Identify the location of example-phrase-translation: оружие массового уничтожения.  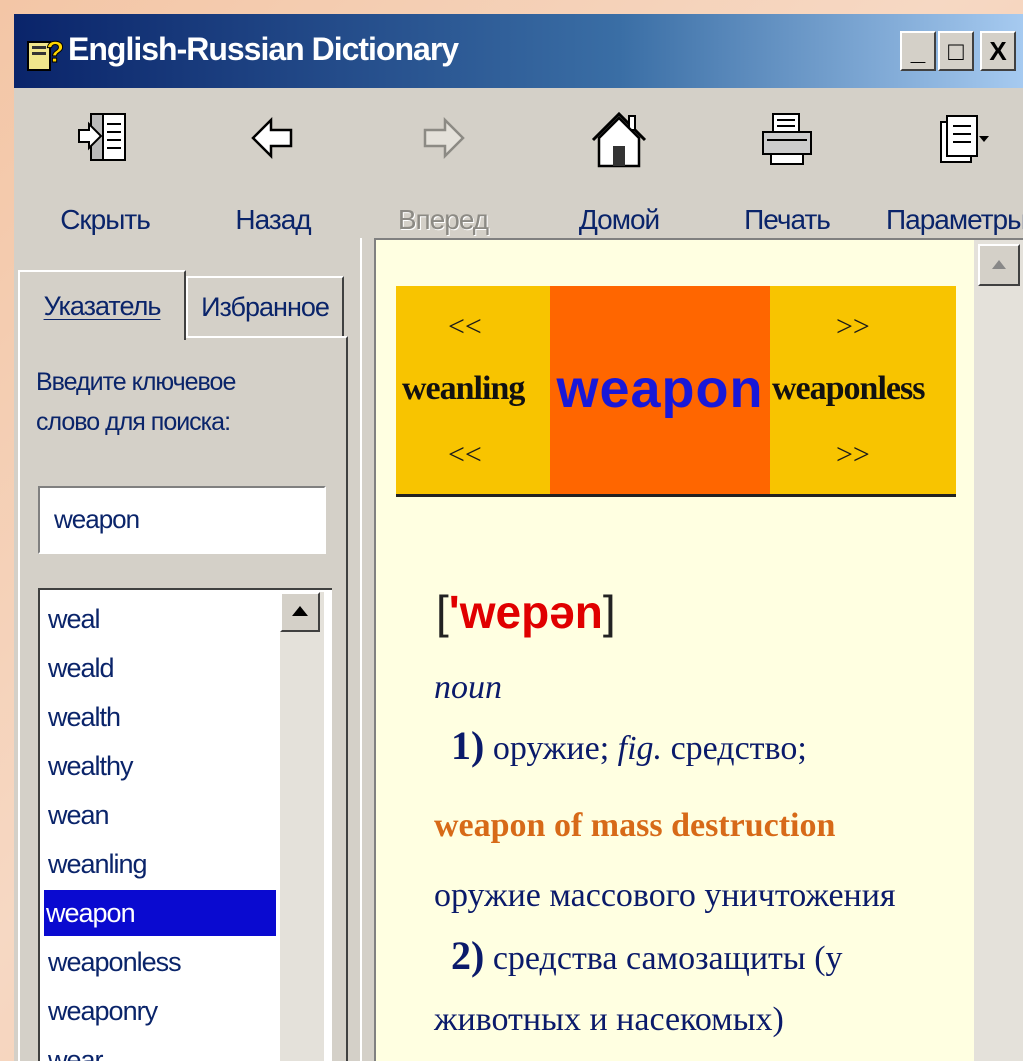
(665, 895).